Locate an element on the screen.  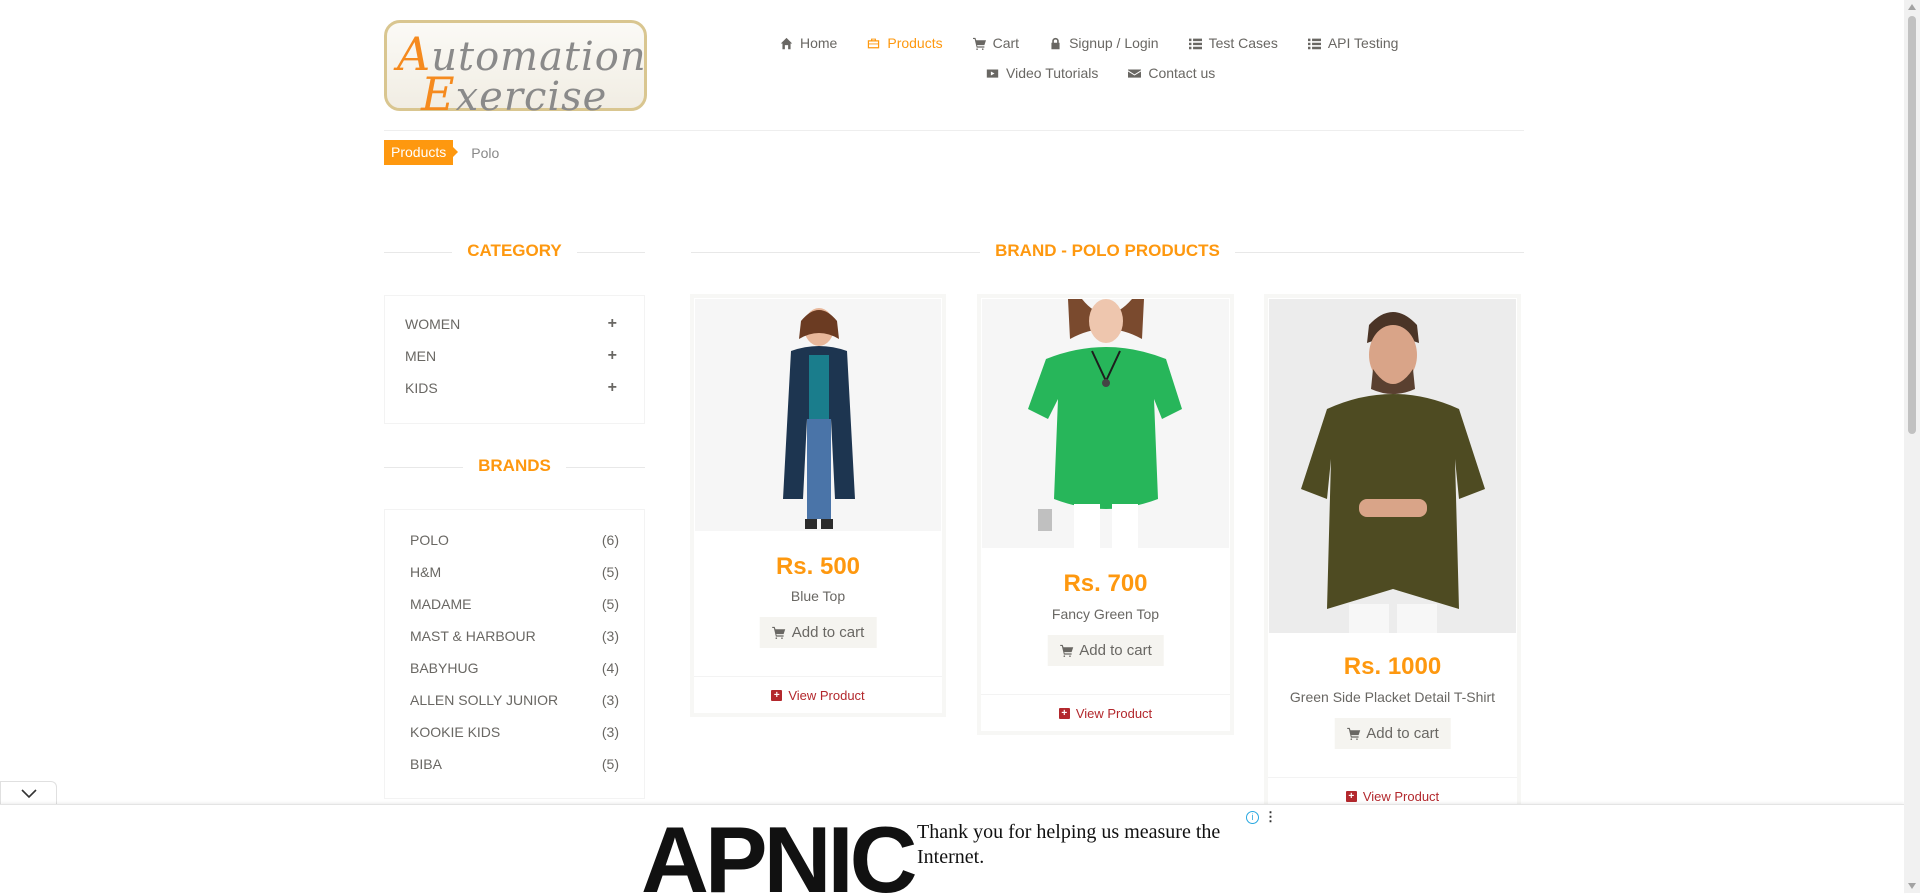
chevron-down-icon is located at coordinates (29, 794).